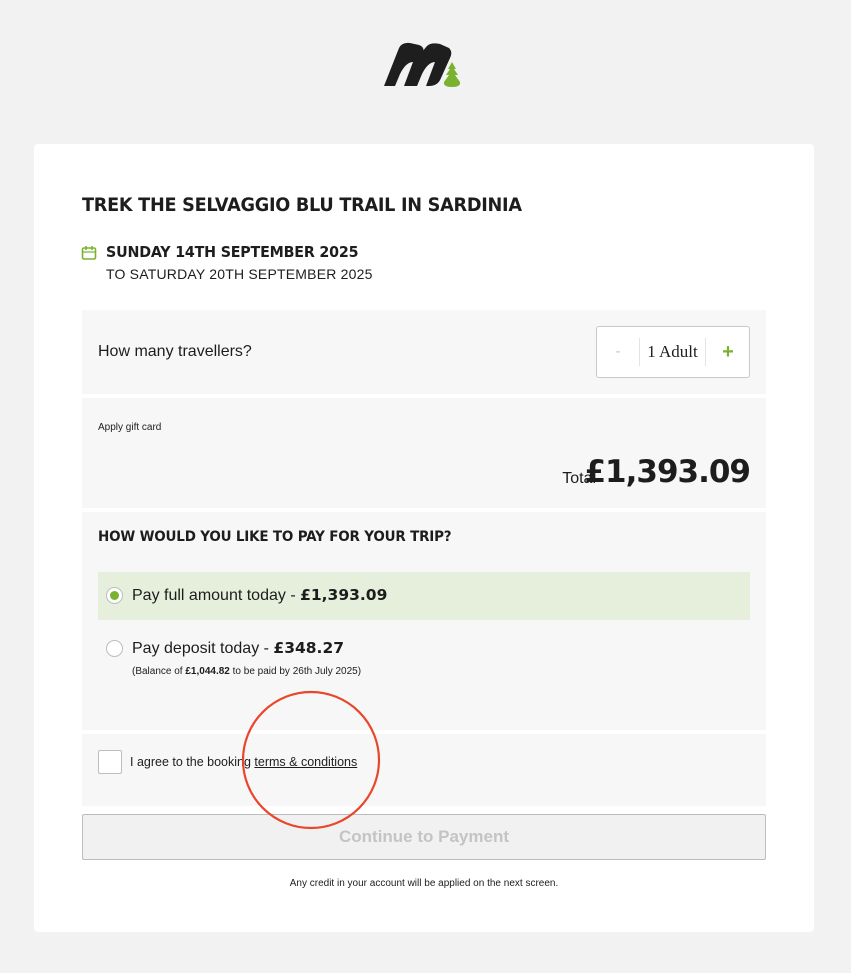 The image size is (851, 973). What do you see at coordinates (418, 64) in the screenshot?
I see `logo-mark` at bounding box center [418, 64].